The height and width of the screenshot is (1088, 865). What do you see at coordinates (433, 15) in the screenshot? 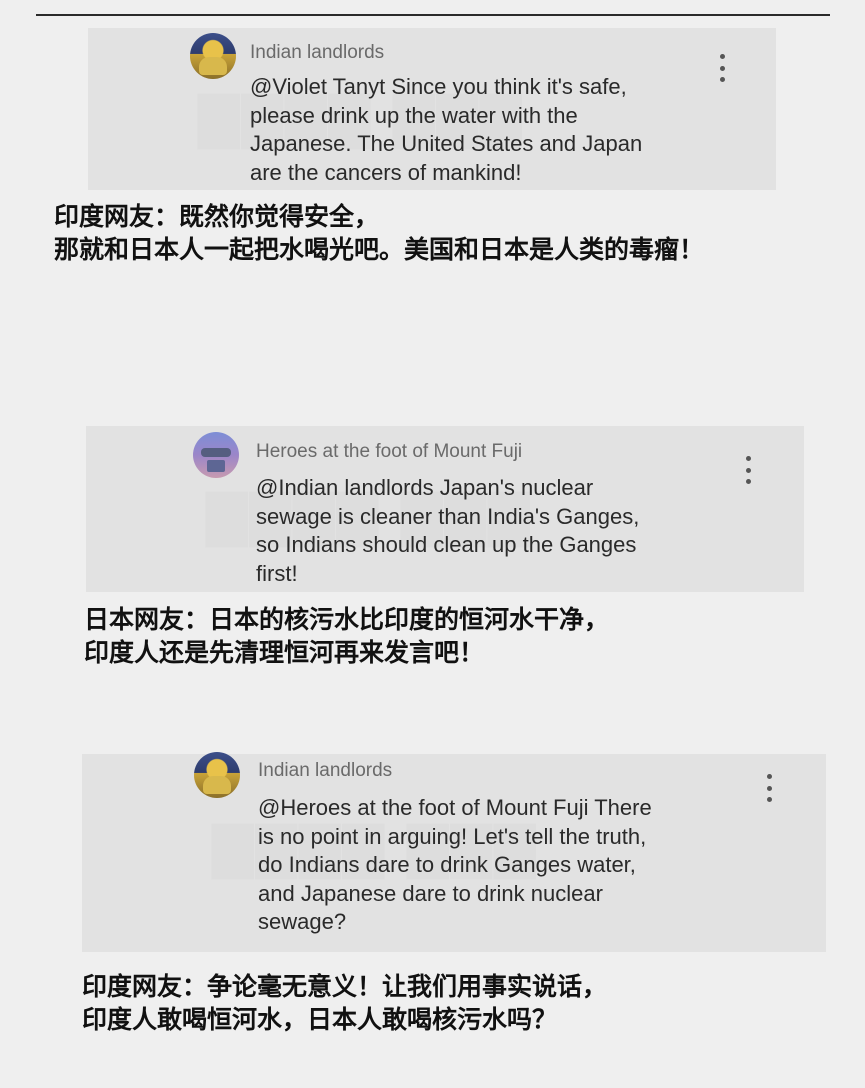
I see `top-divider` at bounding box center [433, 15].